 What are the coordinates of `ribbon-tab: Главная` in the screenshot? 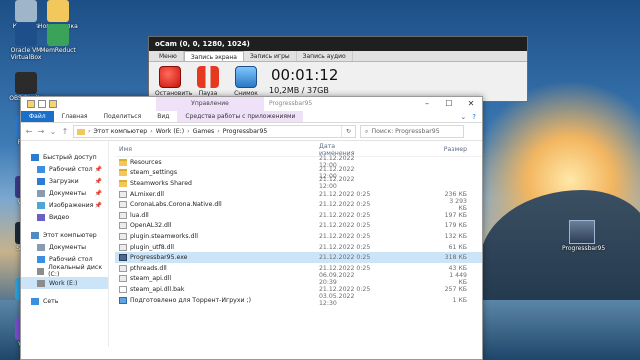 It's located at (75, 116).